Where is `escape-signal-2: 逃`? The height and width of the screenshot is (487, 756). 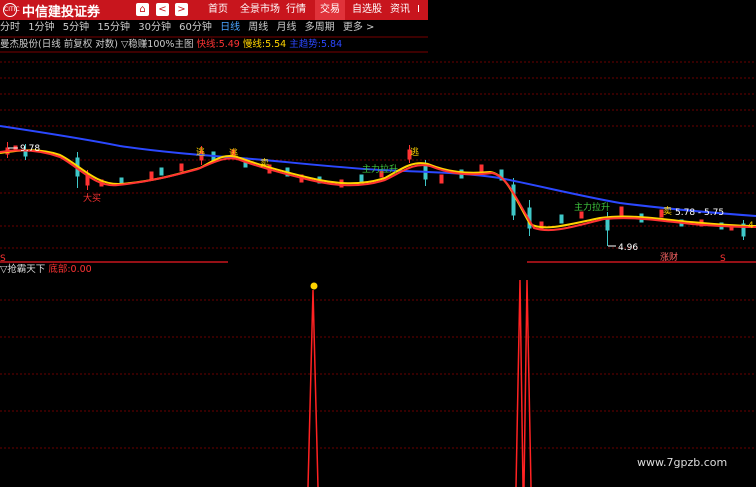
escape-signal-2: 逃 is located at coordinates (233, 153).